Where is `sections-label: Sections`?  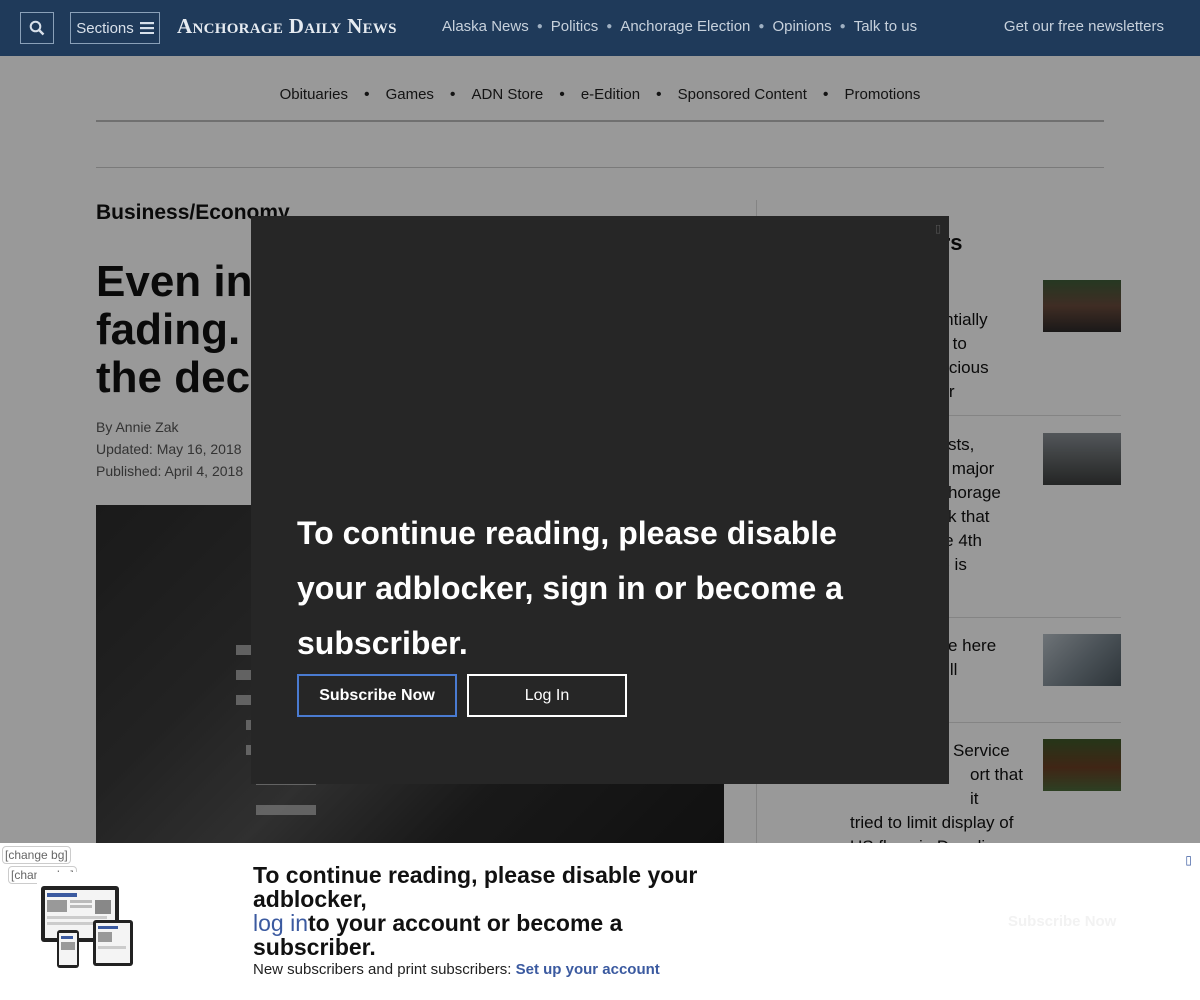 sections-label: Sections is located at coordinates (105, 28).